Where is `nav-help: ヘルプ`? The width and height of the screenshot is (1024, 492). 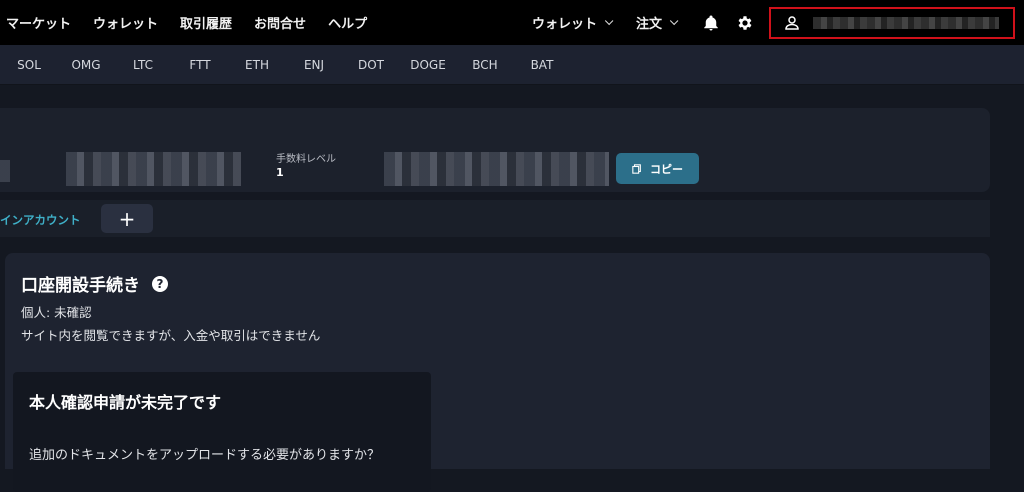 nav-help: ヘルプ is located at coordinates (347, 22).